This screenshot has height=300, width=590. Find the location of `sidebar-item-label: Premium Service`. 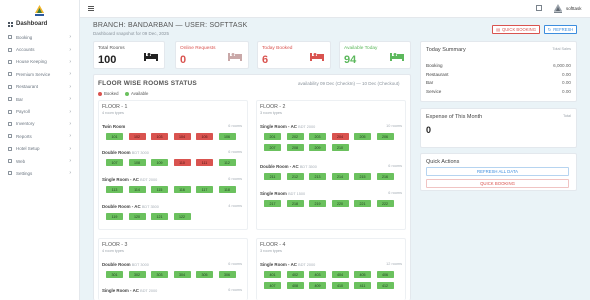

sidebar-item-label: Premium Service is located at coordinates (33, 74).